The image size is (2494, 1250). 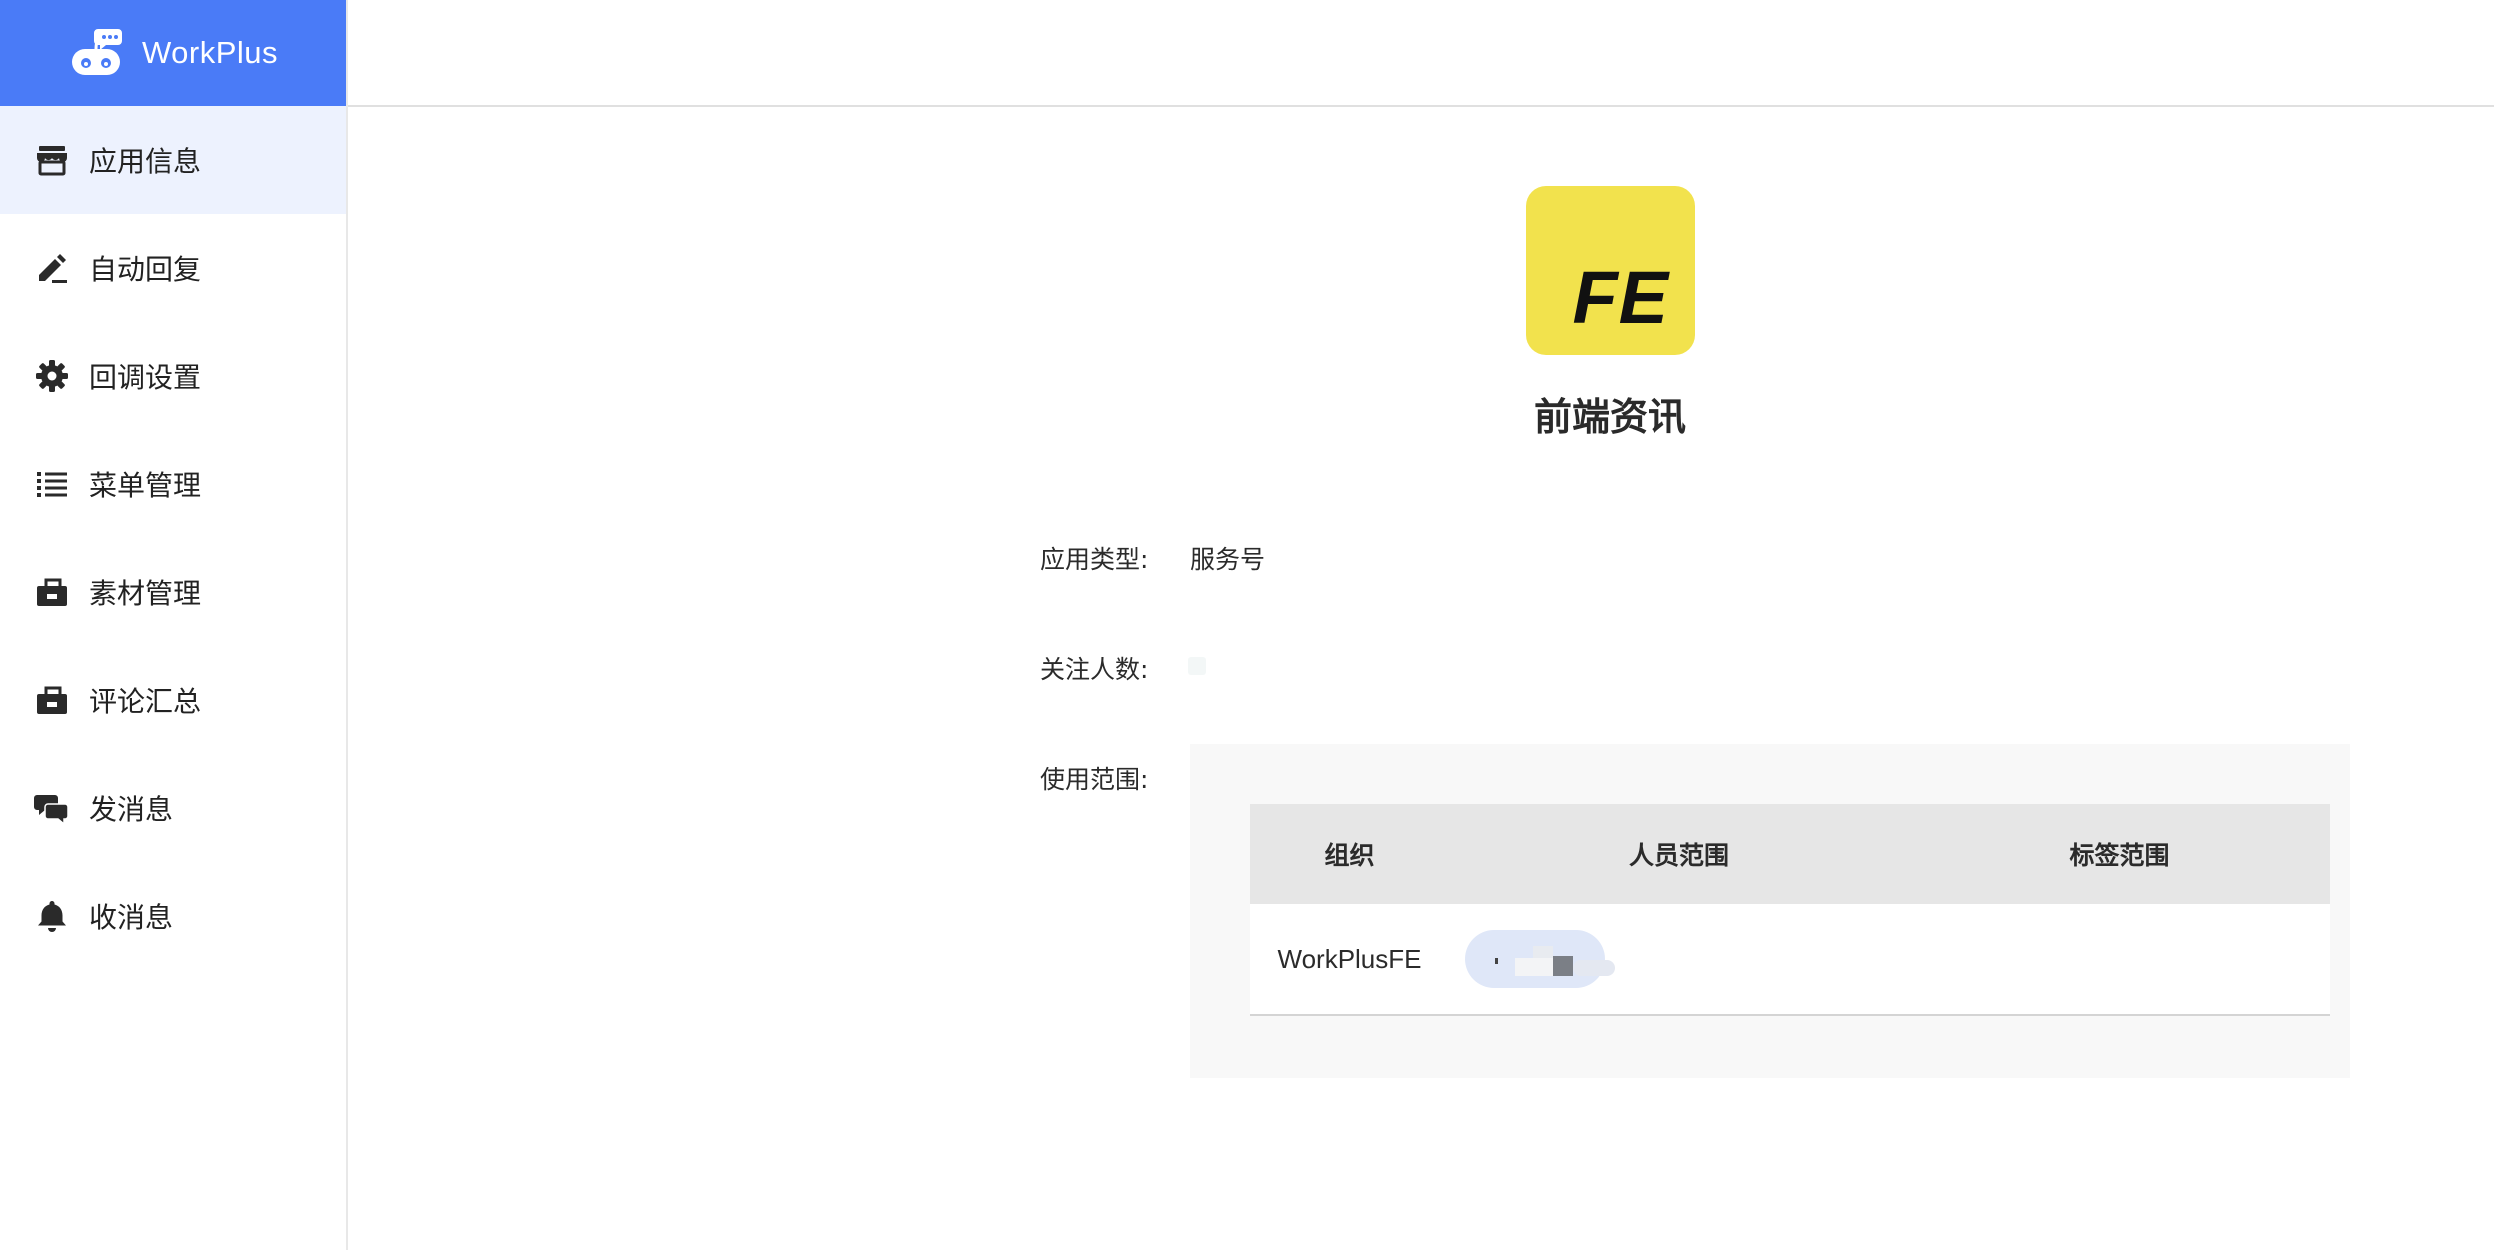 I want to click on chat-bubbles-icon, so click(x=51, y=810).